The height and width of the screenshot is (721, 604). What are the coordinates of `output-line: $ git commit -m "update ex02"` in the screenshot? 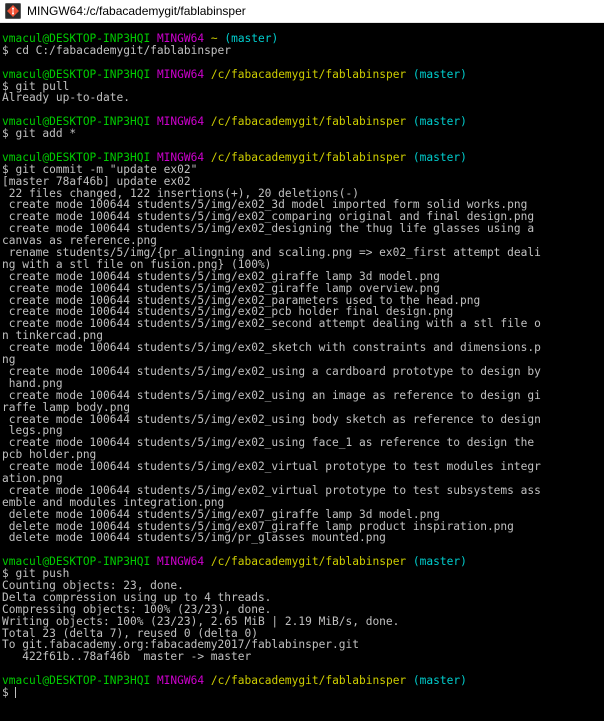 It's located at (100, 169).